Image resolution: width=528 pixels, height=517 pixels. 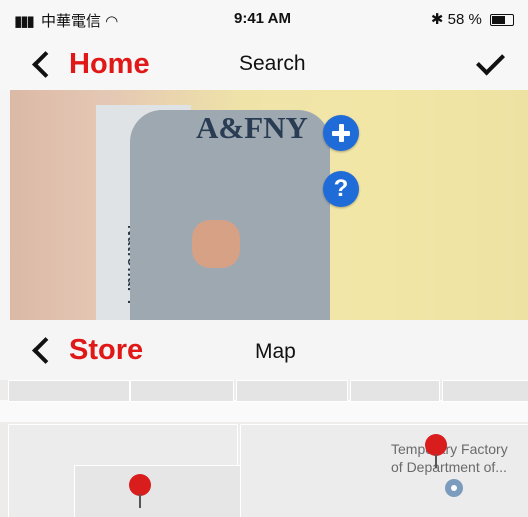 I want to click on add-button, so click(x=341, y=133).